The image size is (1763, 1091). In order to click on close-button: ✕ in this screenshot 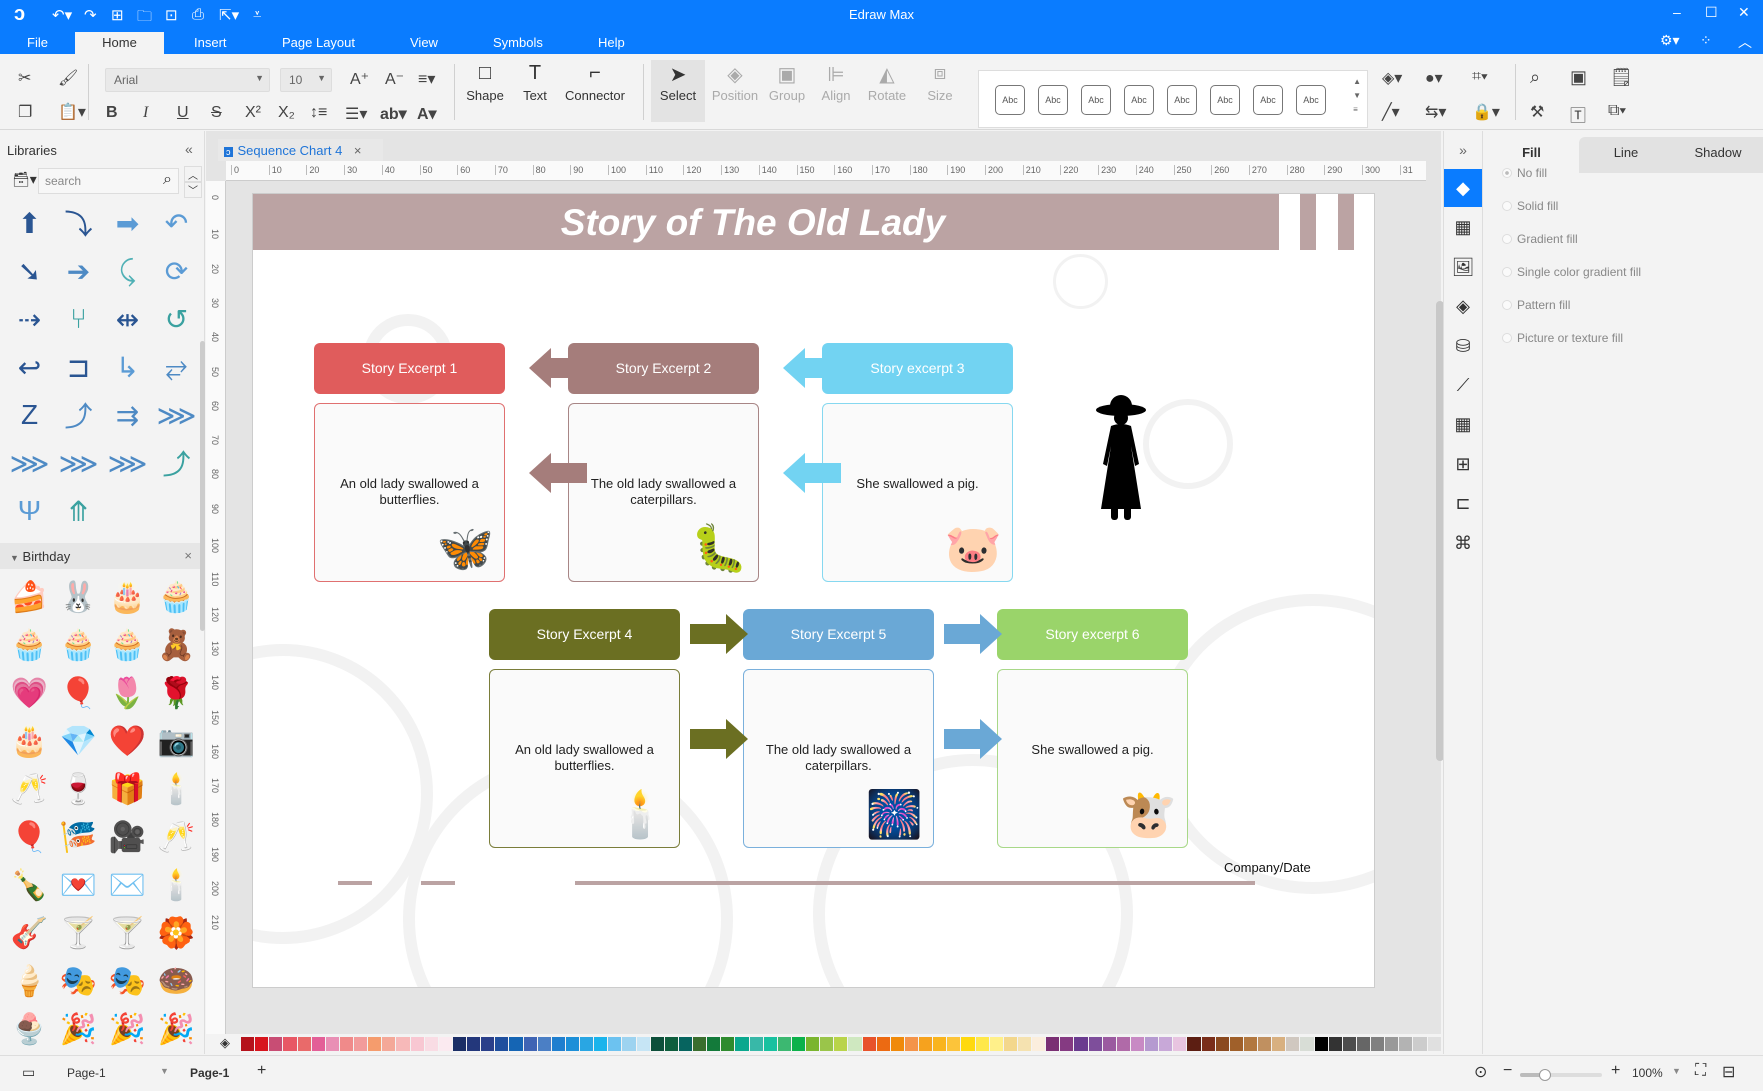, I will do `click(1744, 12)`.